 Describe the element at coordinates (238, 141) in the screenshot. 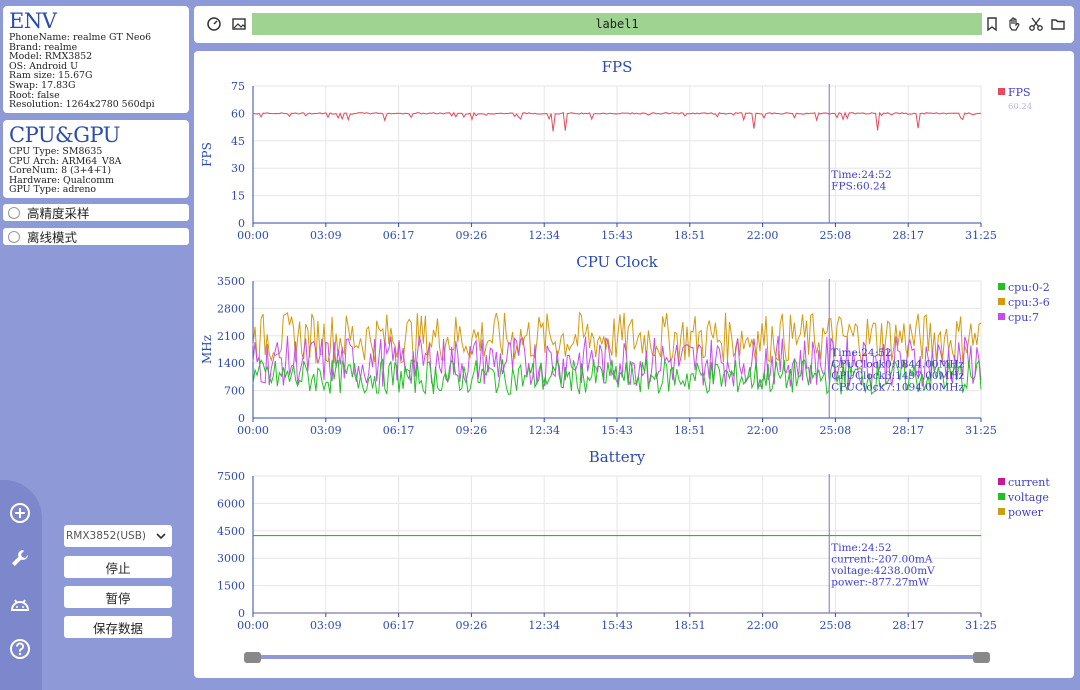

I see `y-tick-label: 45` at that location.